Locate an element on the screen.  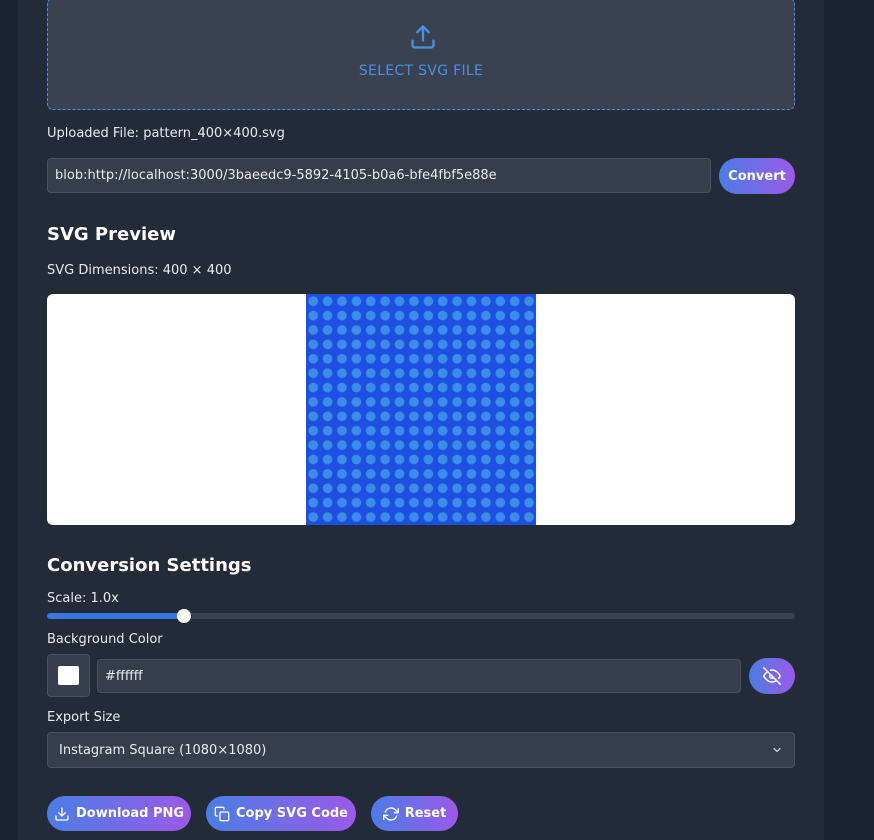
convert-button: Convert is located at coordinates (757, 176).